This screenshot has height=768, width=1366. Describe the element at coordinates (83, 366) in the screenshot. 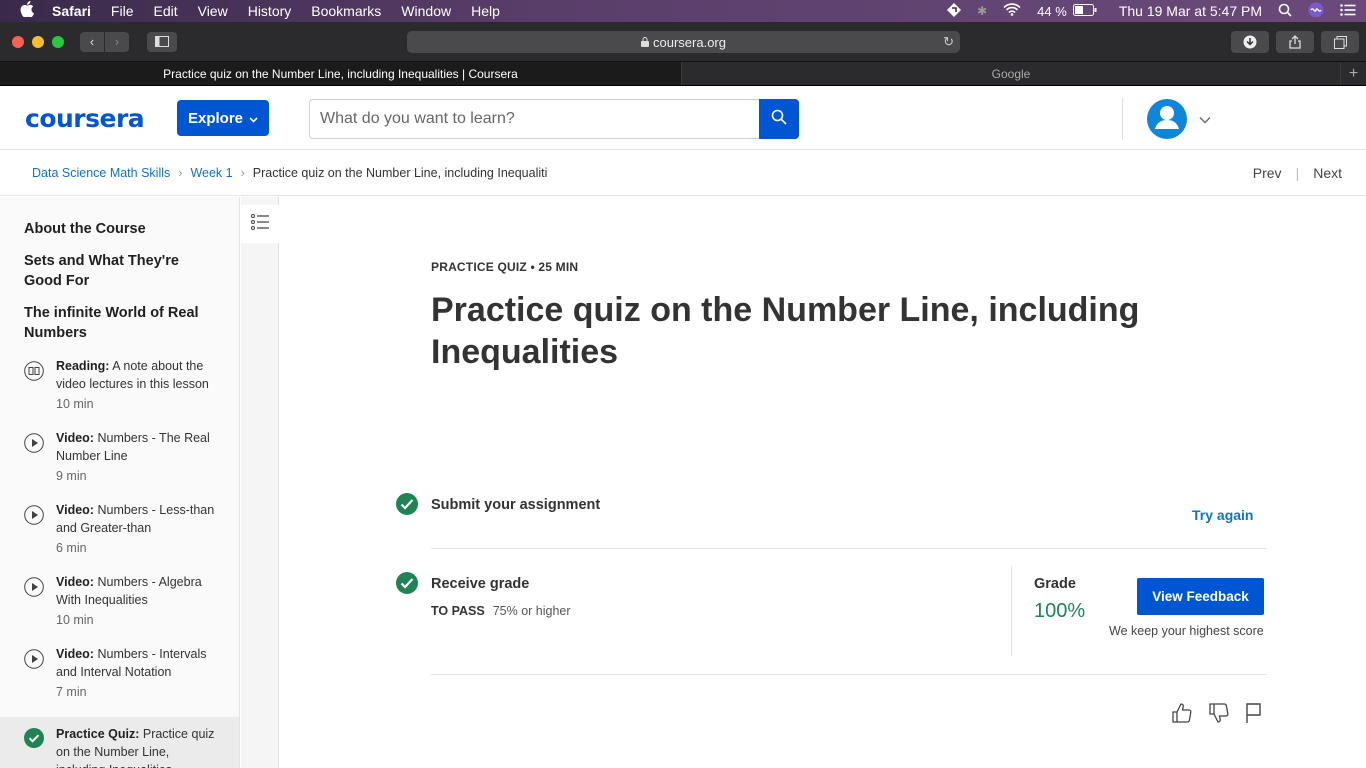

I see `item-type: Reading:` at that location.